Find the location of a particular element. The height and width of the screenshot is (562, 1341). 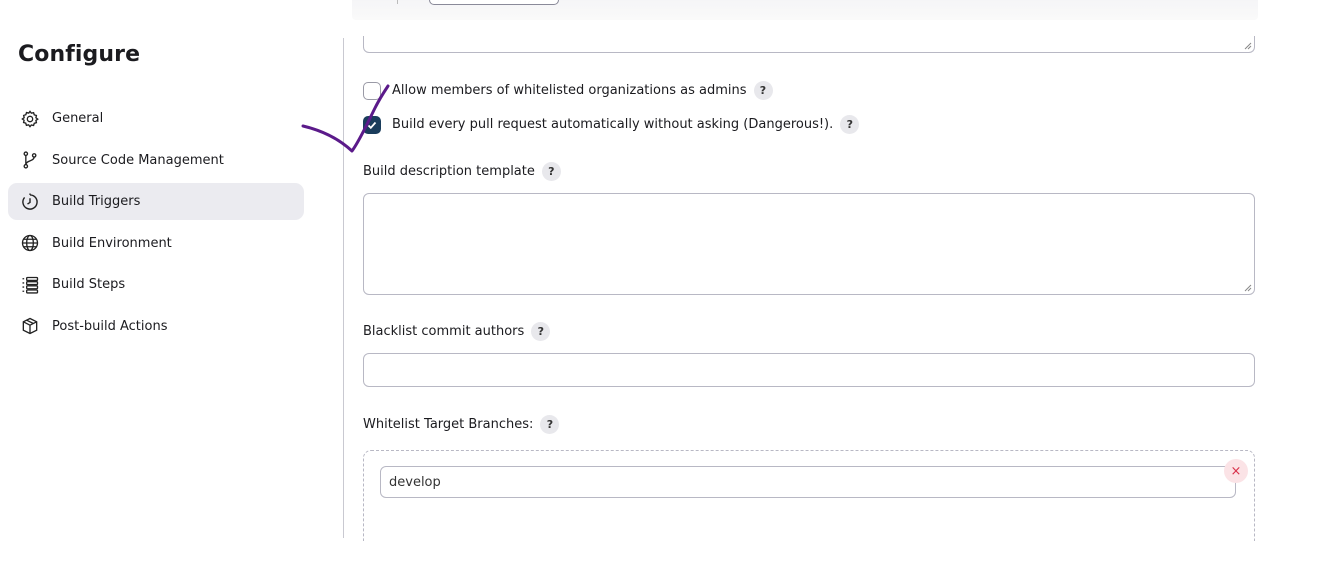

sidebar-item-build-triggers: Build Triggers is located at coordinates (156, 201).